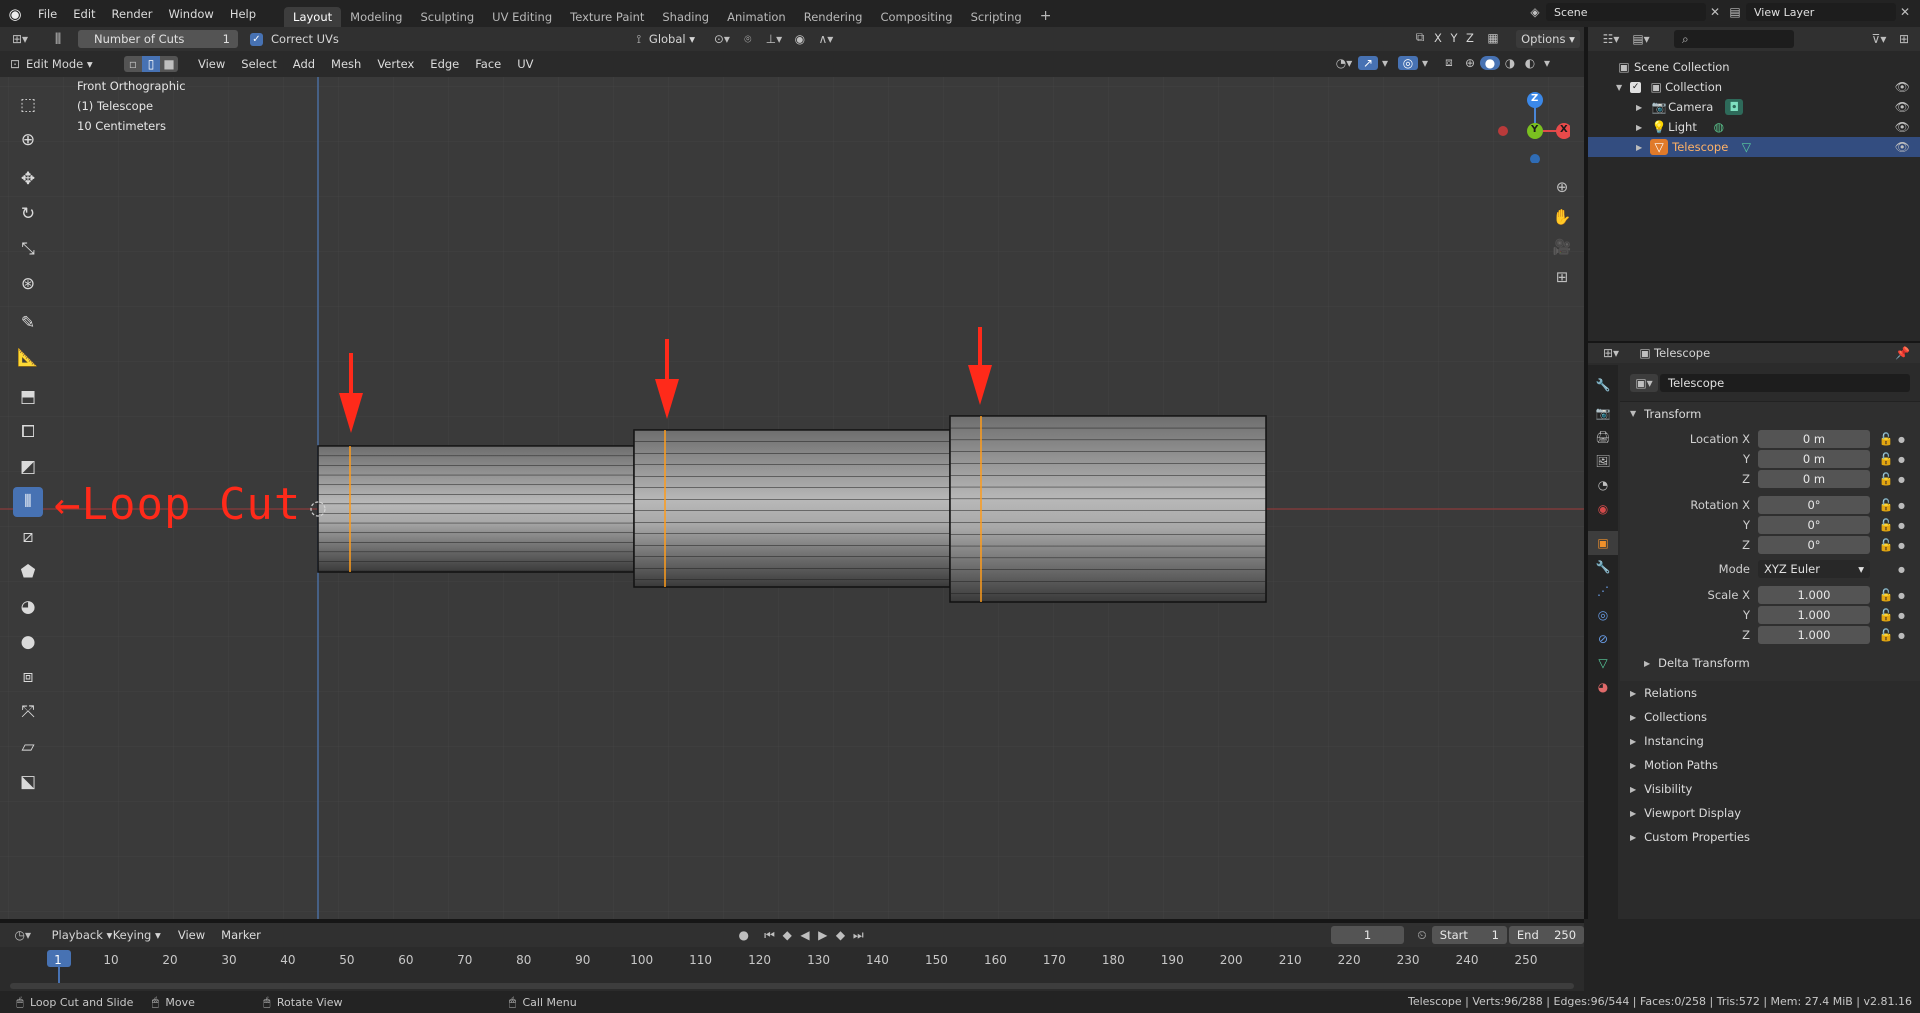 This screenshot has width=1920, height=1013. I want to click on jump-start-icon: ⏮, so click(770, 935).